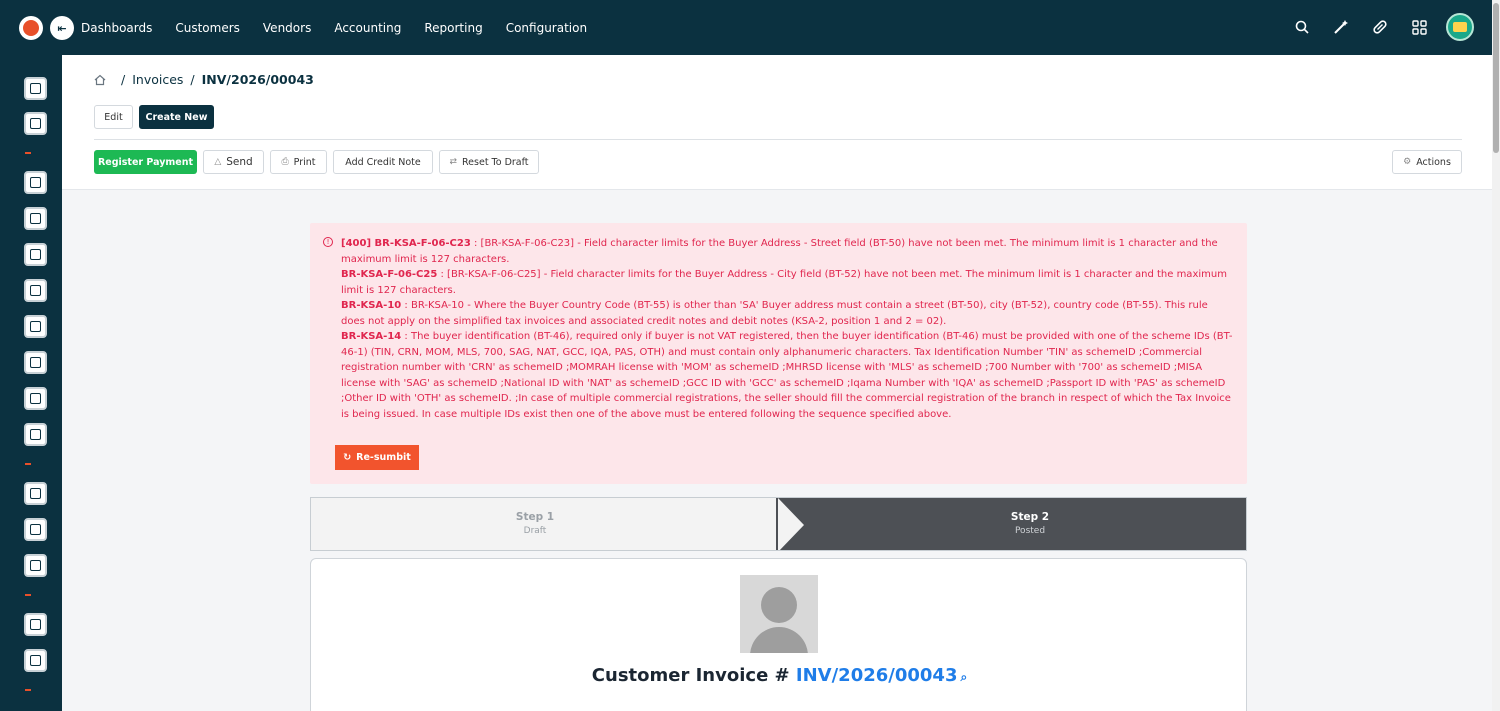  I want to click on nav-dashboards: Dashboards, so click(116, 28).